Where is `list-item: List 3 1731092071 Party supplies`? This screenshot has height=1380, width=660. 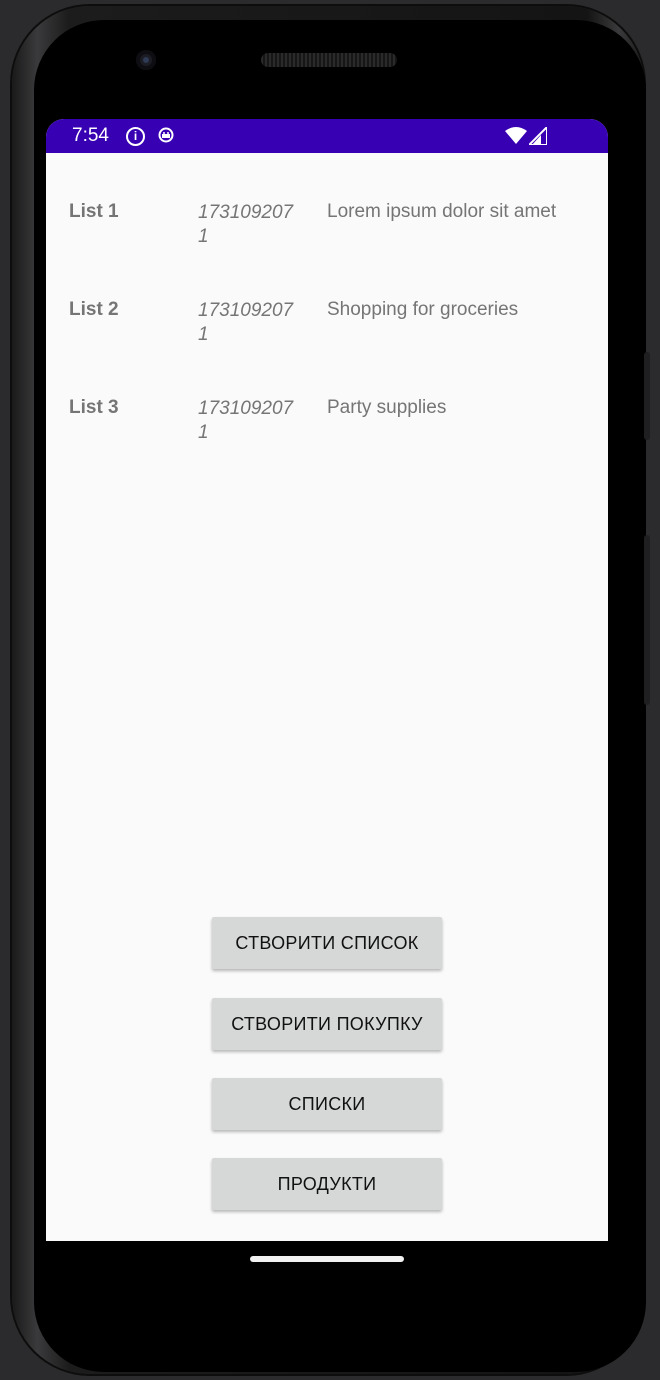
list-item: List 3 1731092071 Party supplies is located at coordinates (327, 437).